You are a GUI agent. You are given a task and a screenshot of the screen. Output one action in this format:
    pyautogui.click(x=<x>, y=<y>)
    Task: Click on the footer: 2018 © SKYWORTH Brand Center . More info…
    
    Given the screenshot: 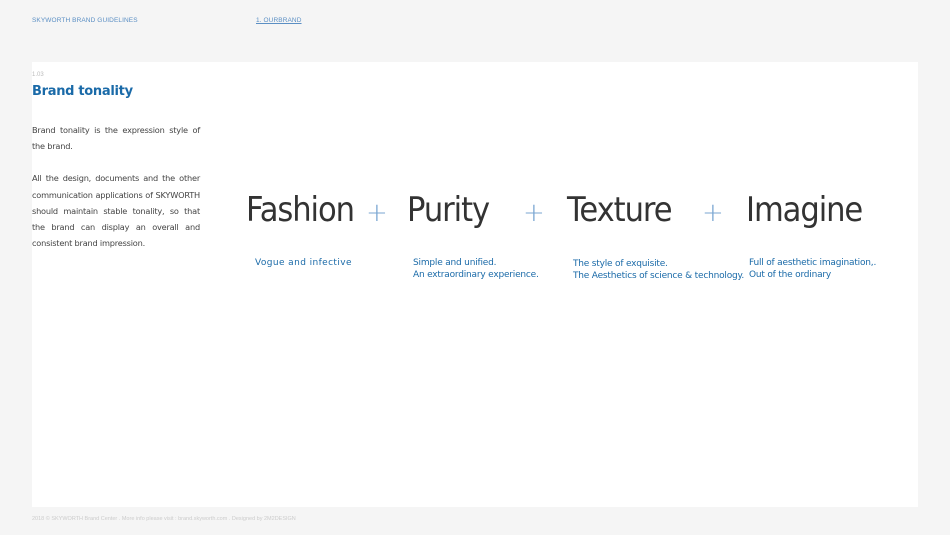 What is the action you would take?
    pyautogui.click(x=164, y=519)
    